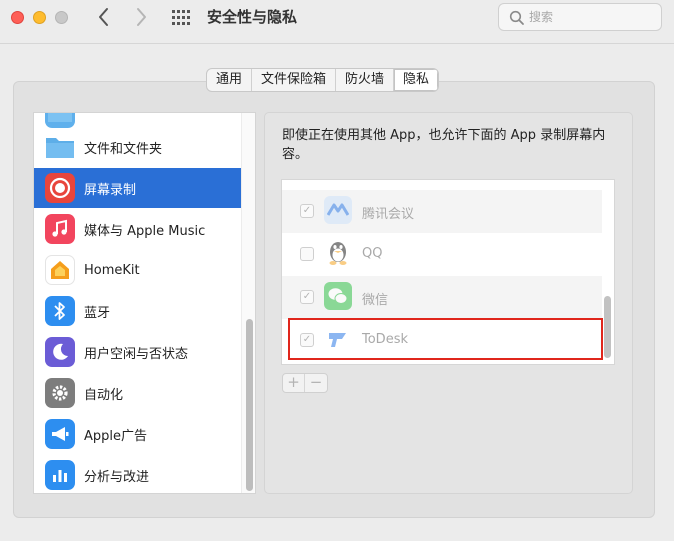 The image size is (674, 541). I want to click on sidebar-item-label: 媒体与 Apple Music, so click(145, 231).